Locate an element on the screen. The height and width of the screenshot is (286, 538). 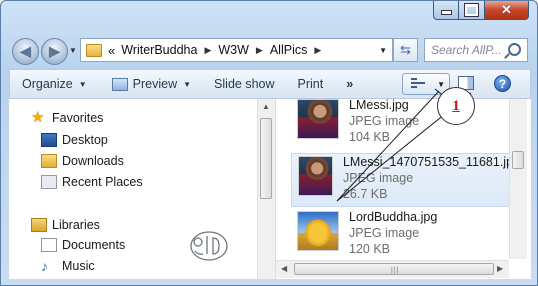
nav-item-libraries: Libraries is located at coordinates (65, 225).